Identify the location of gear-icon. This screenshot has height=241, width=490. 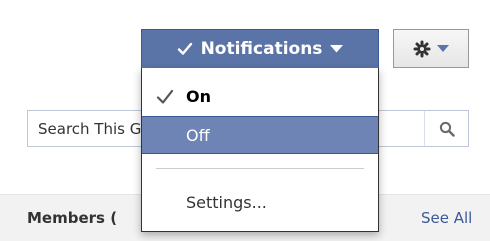
(422, 48).